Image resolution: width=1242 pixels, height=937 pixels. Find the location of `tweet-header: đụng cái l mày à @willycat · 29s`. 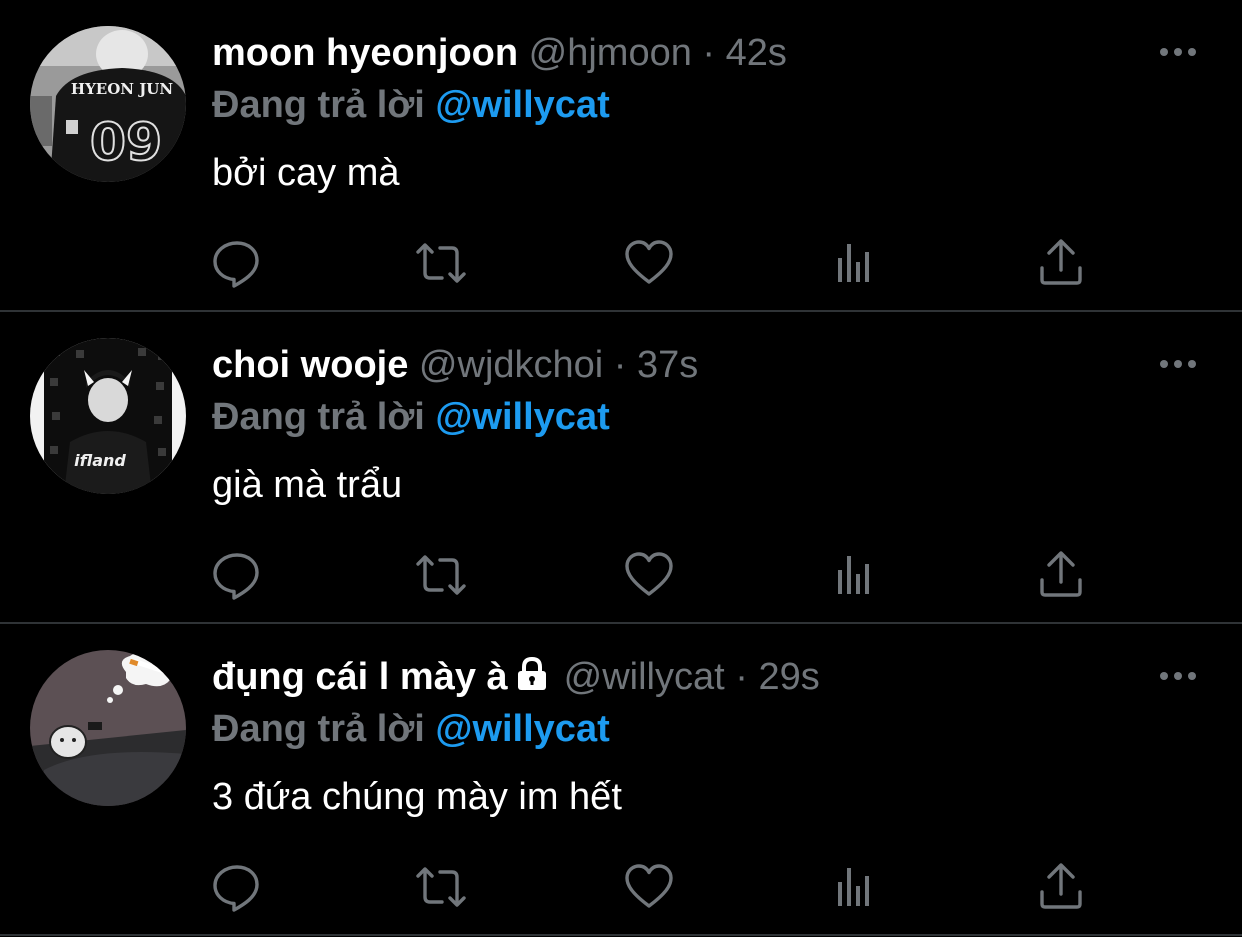

tweet-header: đụng cái l mày à @willycat · 29s is located at coordinates (516, 677).